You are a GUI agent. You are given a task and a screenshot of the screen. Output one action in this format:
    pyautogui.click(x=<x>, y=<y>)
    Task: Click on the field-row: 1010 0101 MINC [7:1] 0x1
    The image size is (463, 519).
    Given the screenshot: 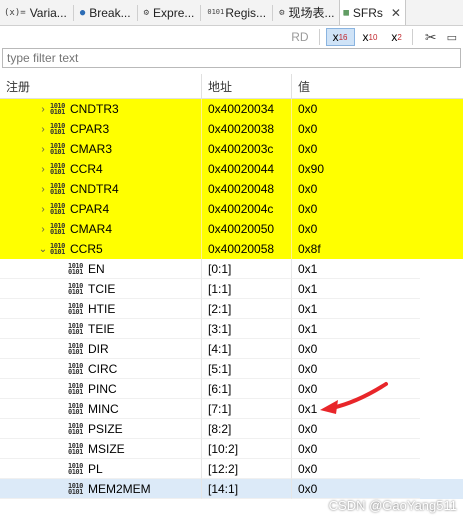 What is the action you would take?
    pyautogui.click(x=231, y=409)
    